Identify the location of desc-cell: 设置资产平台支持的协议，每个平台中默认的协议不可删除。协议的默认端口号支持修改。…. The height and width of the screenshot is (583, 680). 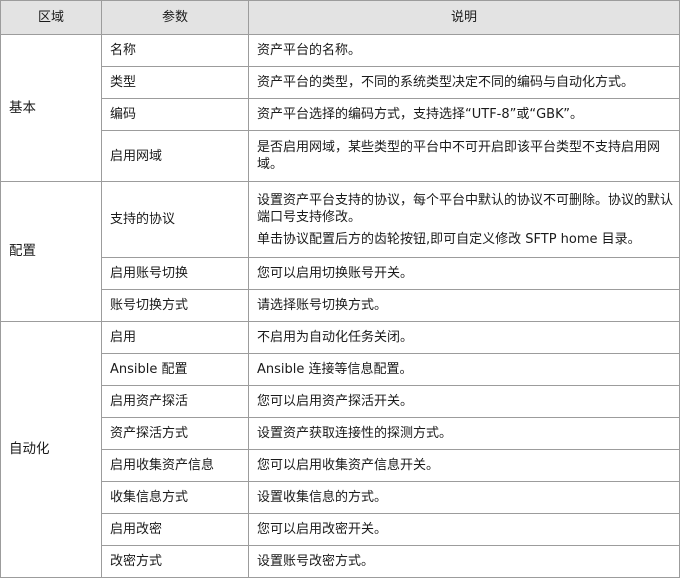
(464, 219).